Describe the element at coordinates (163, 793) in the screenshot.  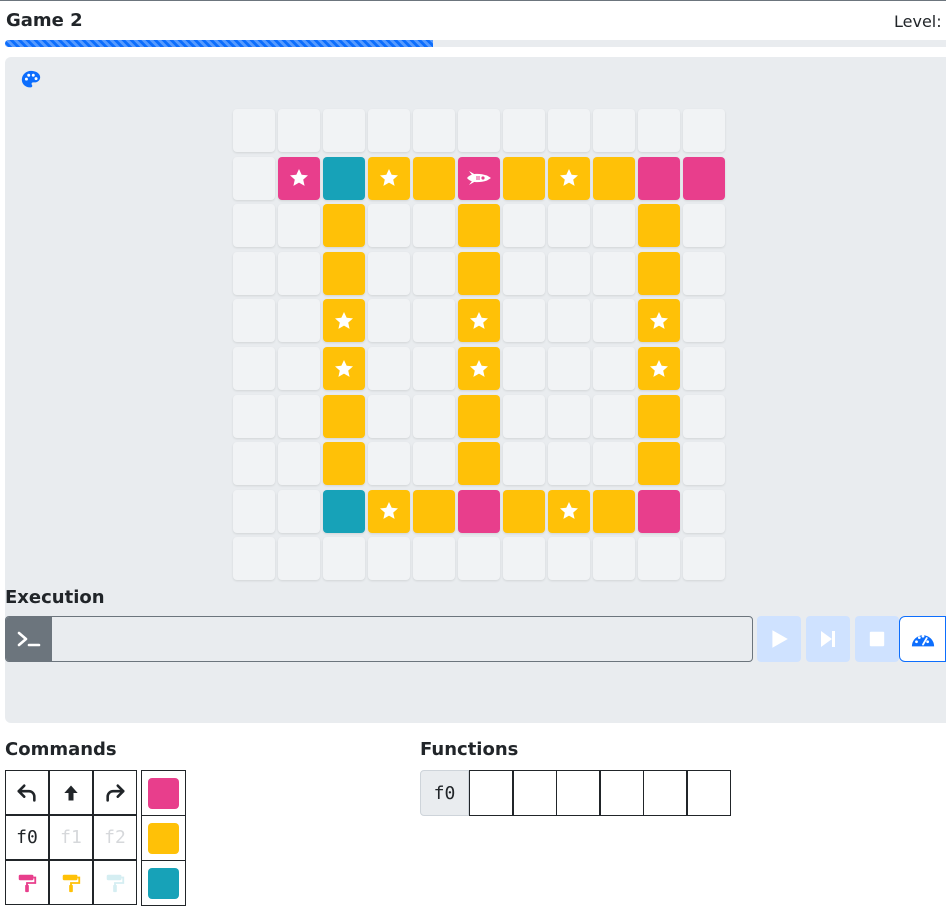
I see `color-condition-pink` at that location.